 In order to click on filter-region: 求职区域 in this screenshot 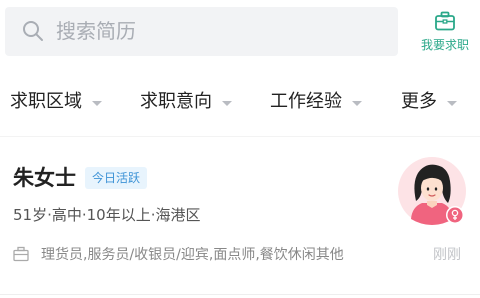, I will do `click(56, 102)`.